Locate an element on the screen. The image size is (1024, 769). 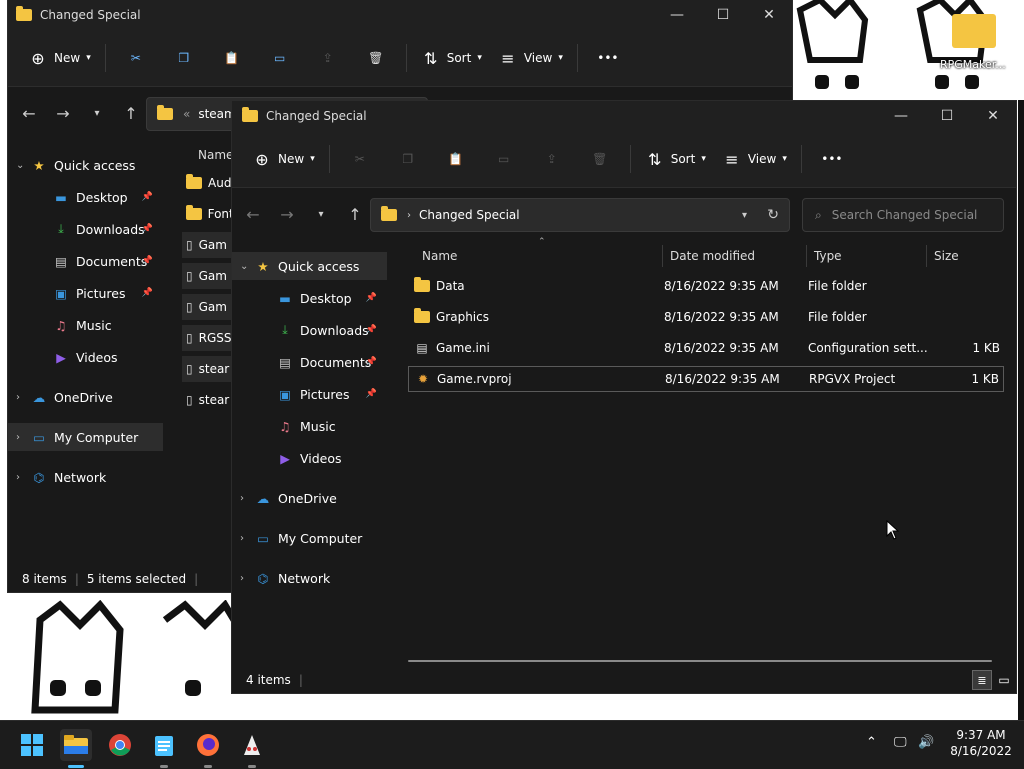
volume-icon: 🔊 is located at coordinates (926, 742).